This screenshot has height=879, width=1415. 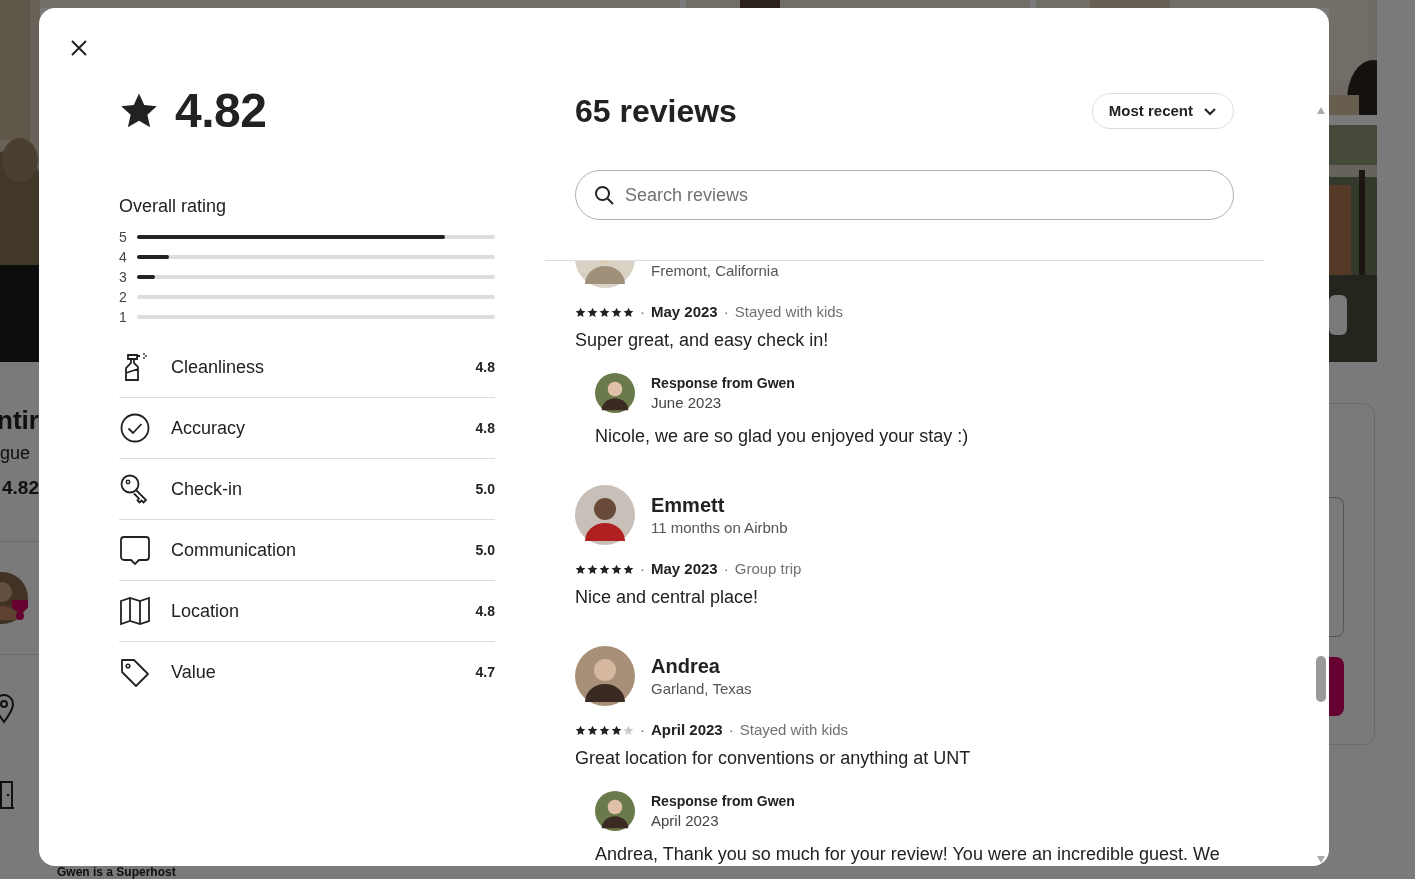 What do you see at coordinates (719, 528) in the screenshot?
I see `reviewer-subtitle: 11 months on Airbnb` at bounding box center [719, 528].